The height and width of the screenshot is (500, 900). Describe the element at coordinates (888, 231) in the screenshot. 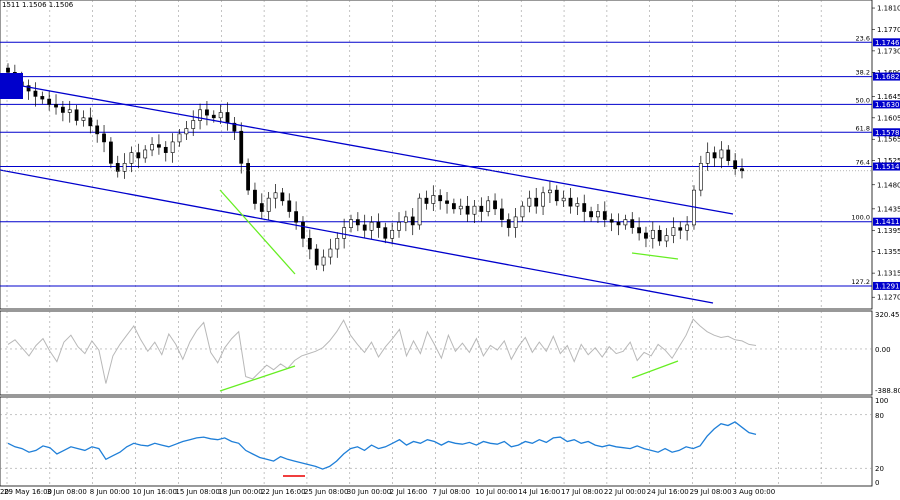

I see `price-tick-label: 1.1395` at that location.